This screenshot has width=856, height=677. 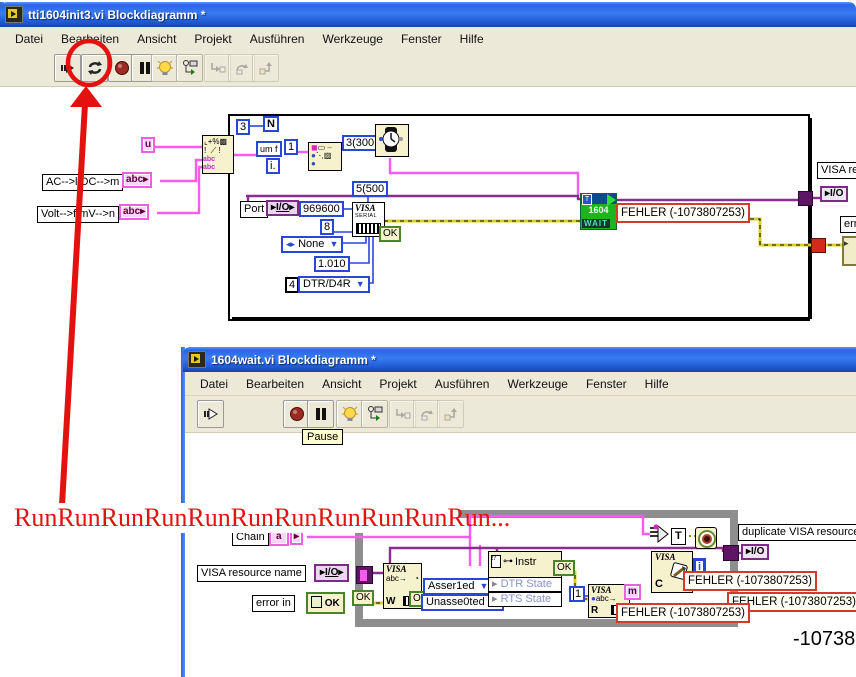 I want to click on error-in-cluster: OK, so click(x=325, y=603).